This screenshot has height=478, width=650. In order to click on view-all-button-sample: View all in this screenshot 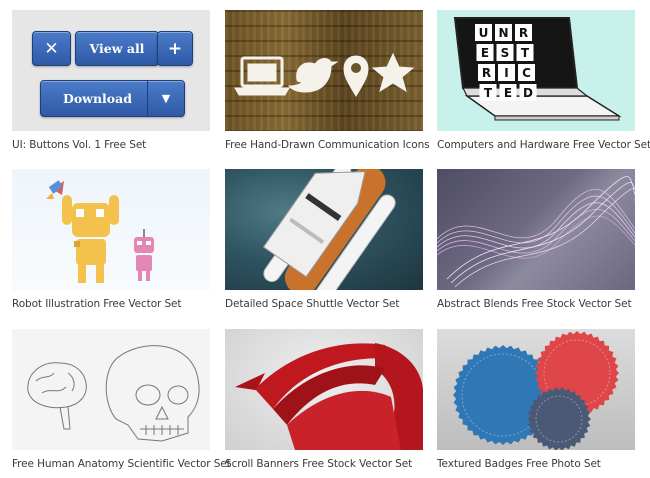, I will do `click(117, 48)`.